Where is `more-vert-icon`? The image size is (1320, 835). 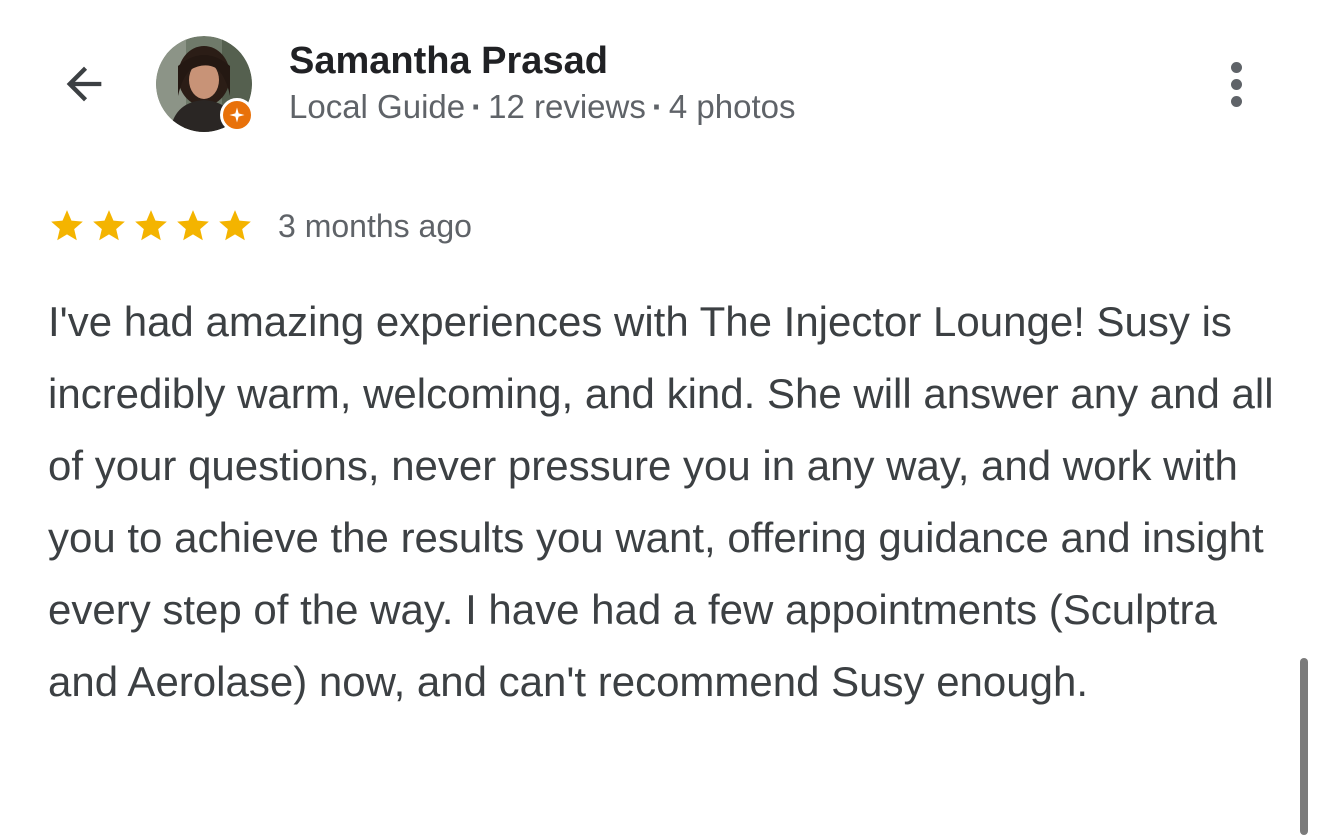
more-vert-icon is located at coordinates (1236, 67).